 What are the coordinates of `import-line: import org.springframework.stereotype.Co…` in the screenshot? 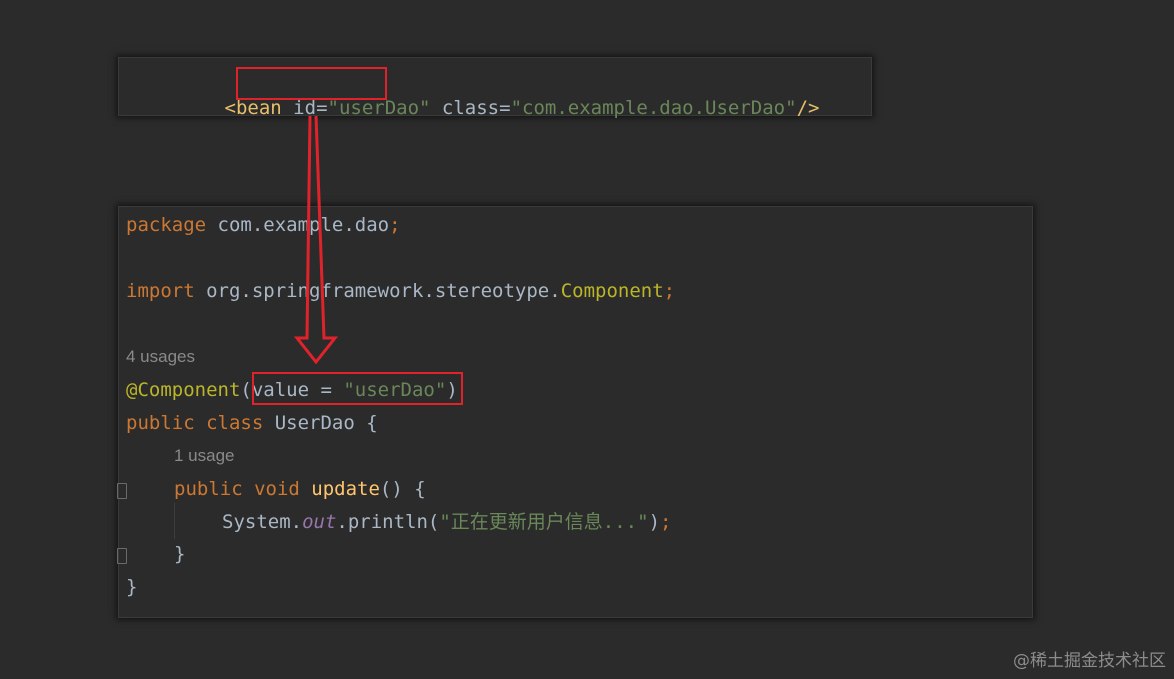 It's located at (401, 291).